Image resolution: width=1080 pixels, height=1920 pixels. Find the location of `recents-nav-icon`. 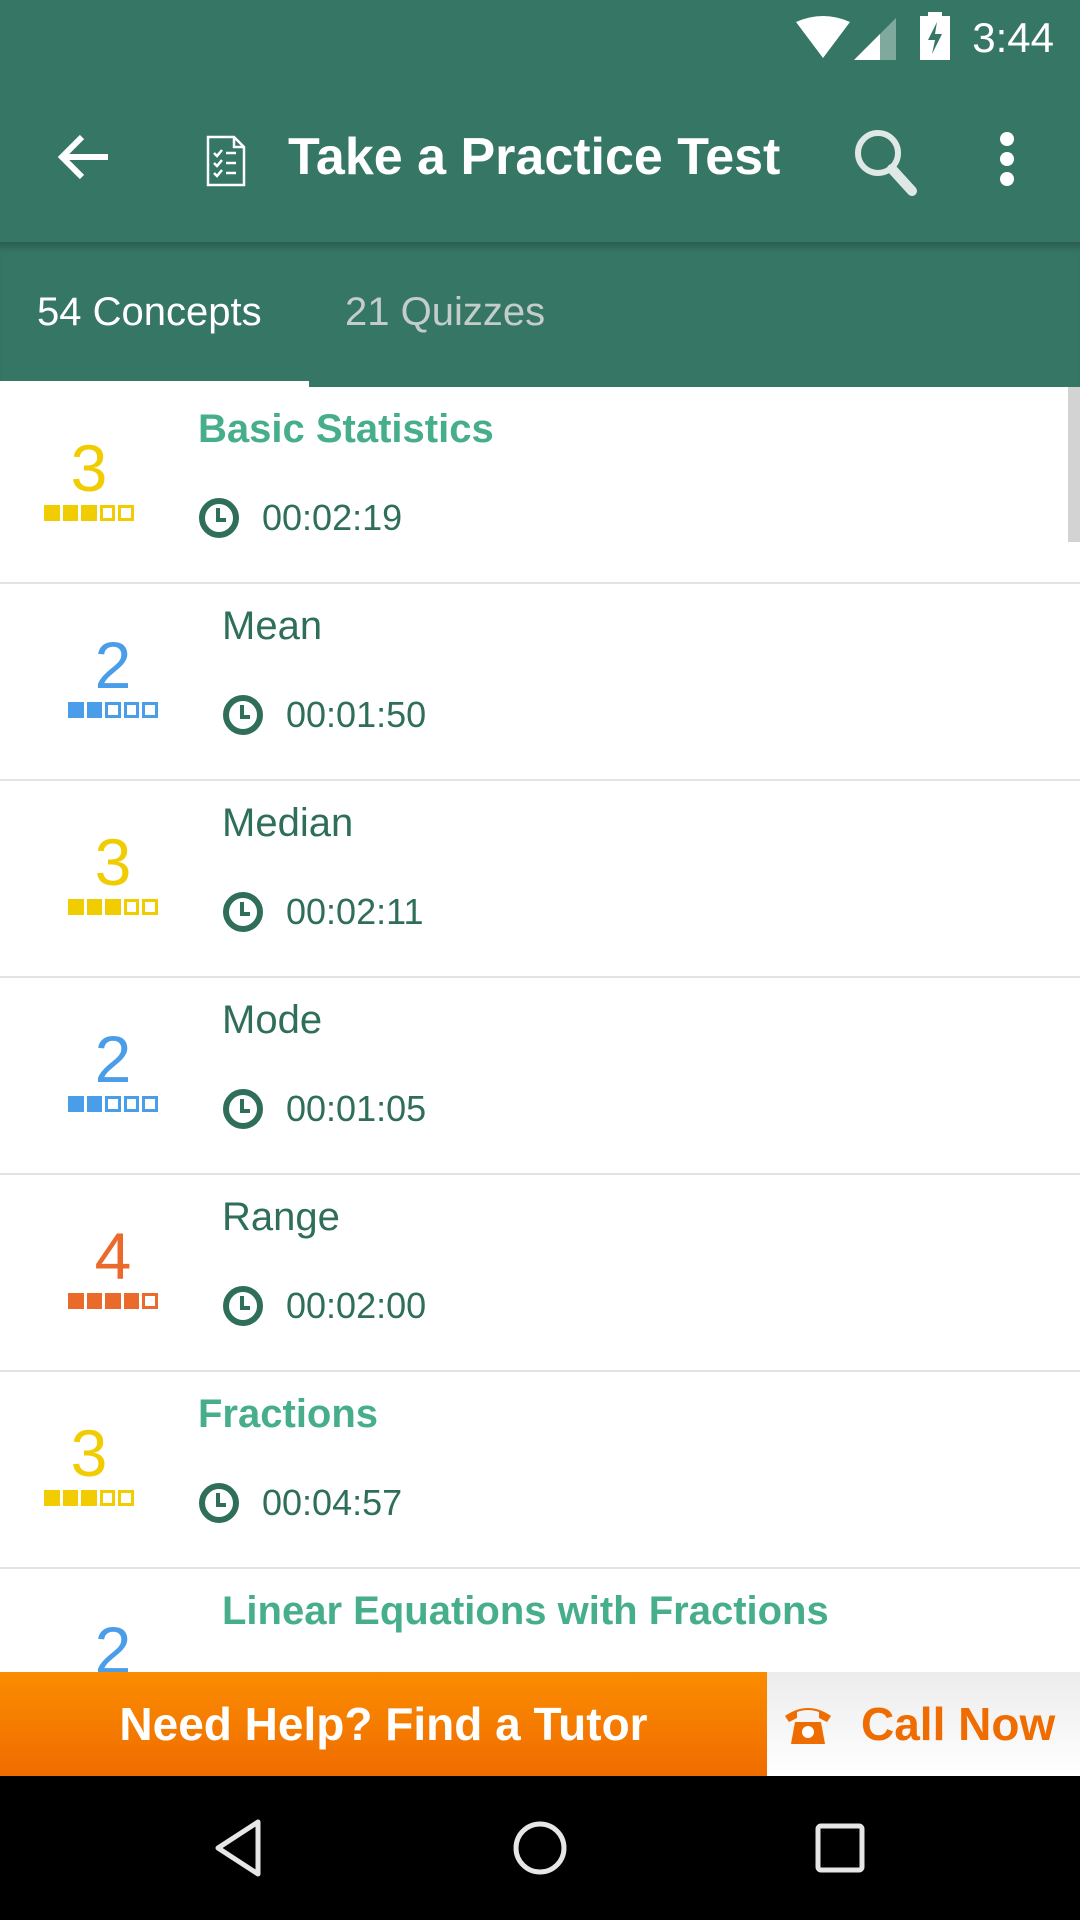

recents-nav-icon is located at coordinates (840, 1848).